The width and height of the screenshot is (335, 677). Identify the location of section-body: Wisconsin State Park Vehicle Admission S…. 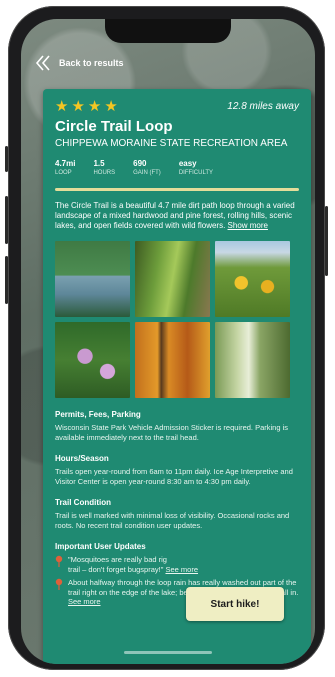
(172, 432).